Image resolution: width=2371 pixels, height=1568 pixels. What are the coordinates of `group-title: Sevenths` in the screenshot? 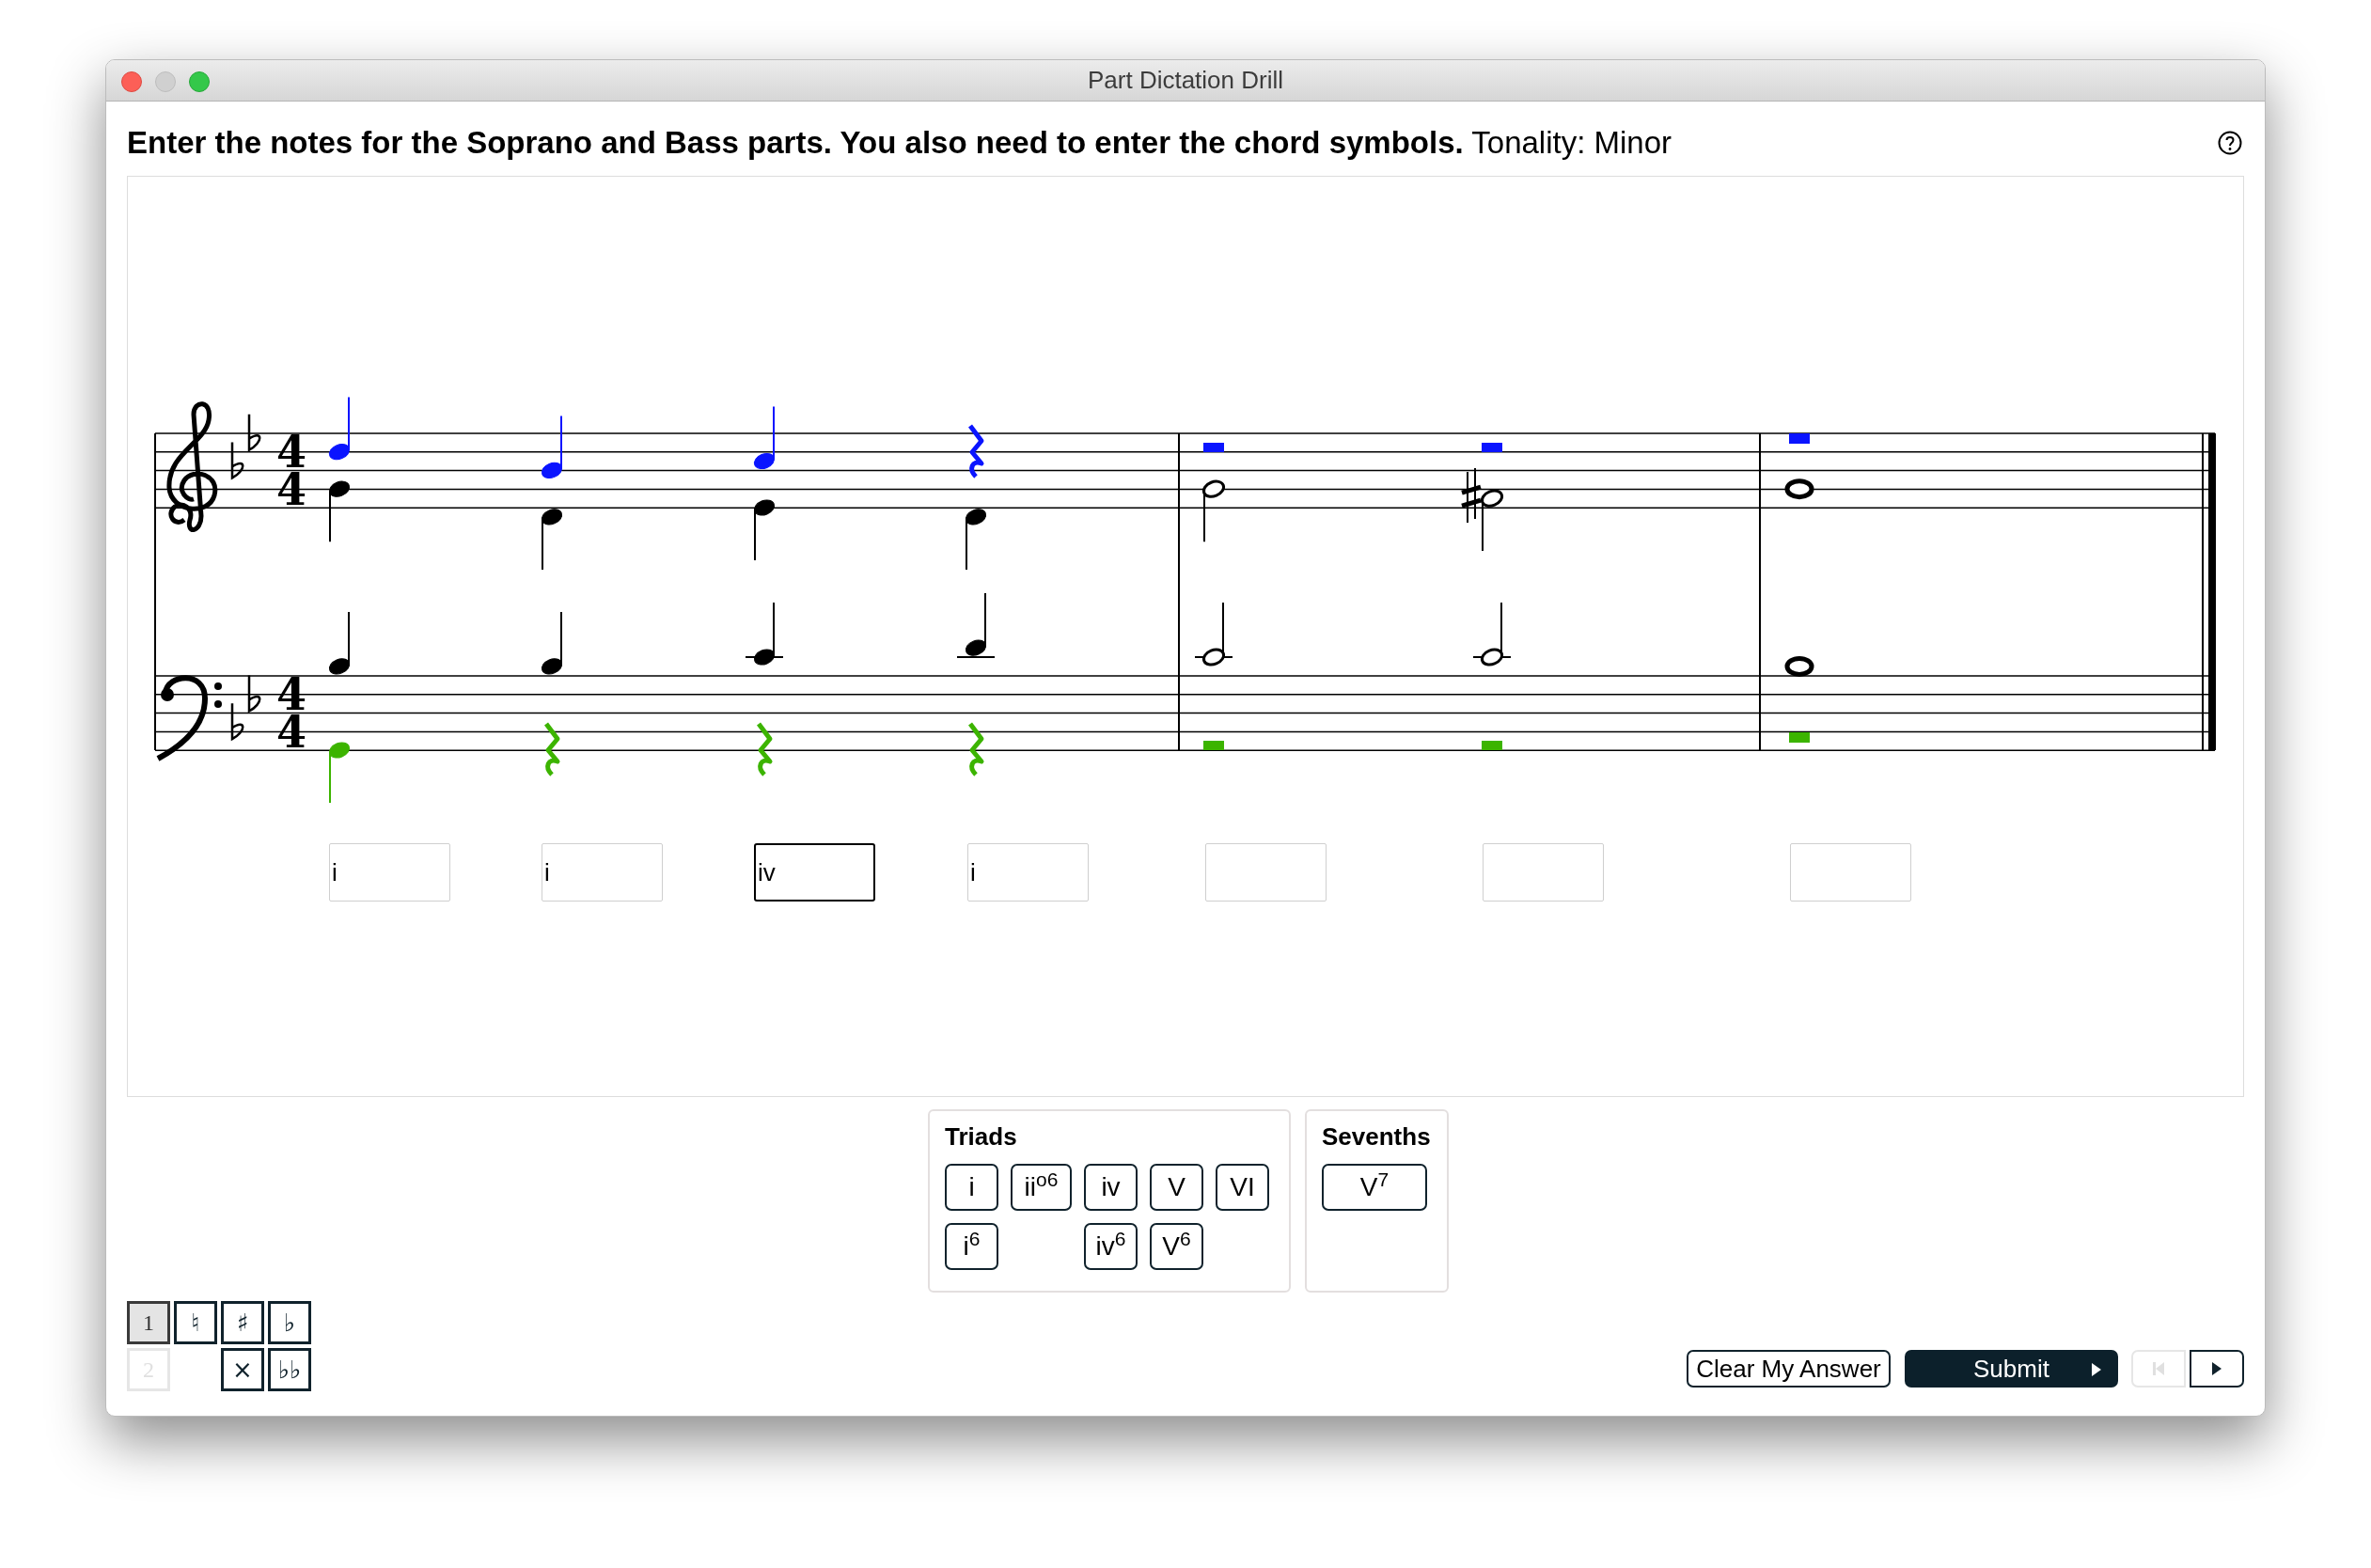 It's located at (1377, 1136).